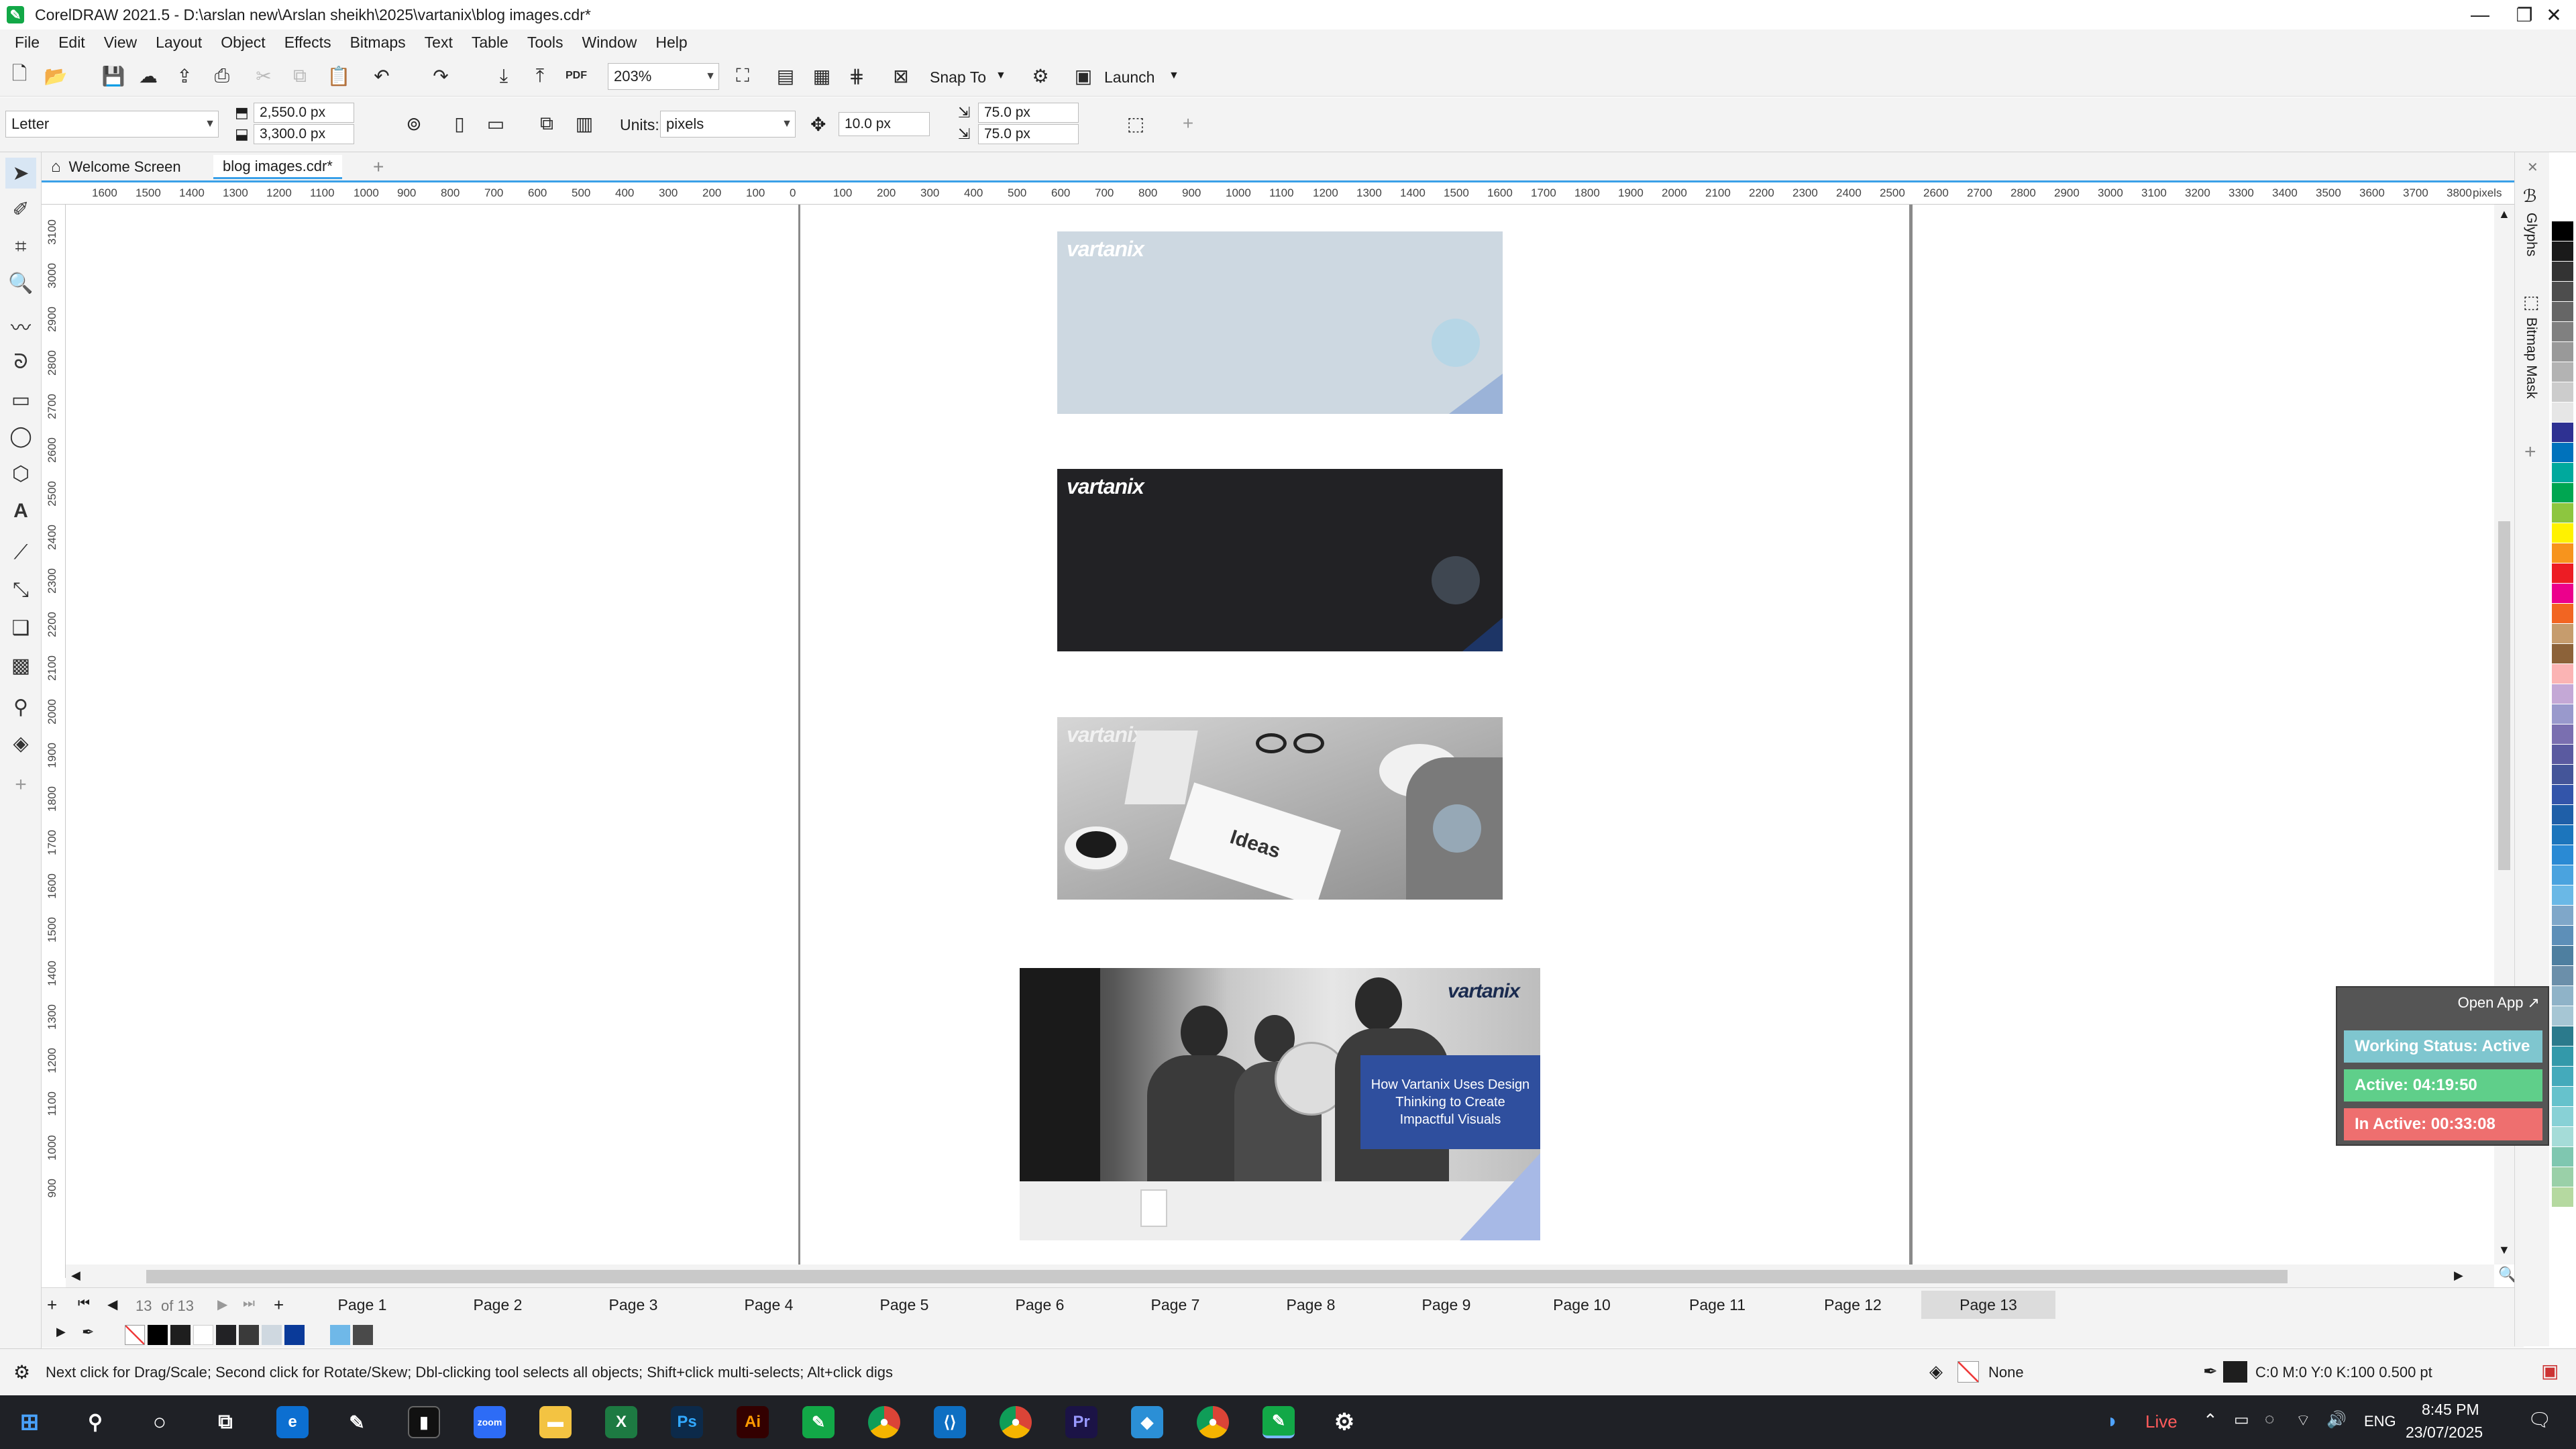 This screenshot has width=2576, height=1449. I want to click on landscape-icon: ▭, so click(496, 123).